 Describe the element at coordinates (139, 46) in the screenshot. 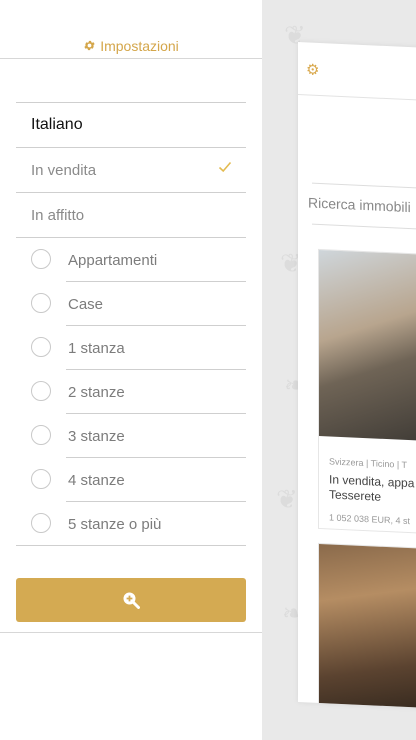

I see `header-title-text: Impostazioni` at that location.